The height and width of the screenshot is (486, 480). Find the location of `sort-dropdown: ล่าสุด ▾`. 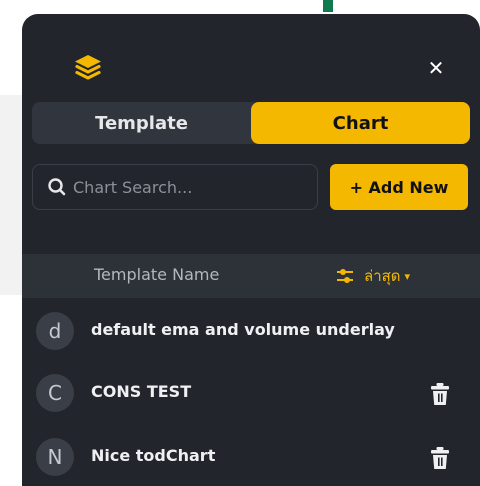

sort-dropdown: ล่าสุด ▾ is located at coordinates (373, 276).